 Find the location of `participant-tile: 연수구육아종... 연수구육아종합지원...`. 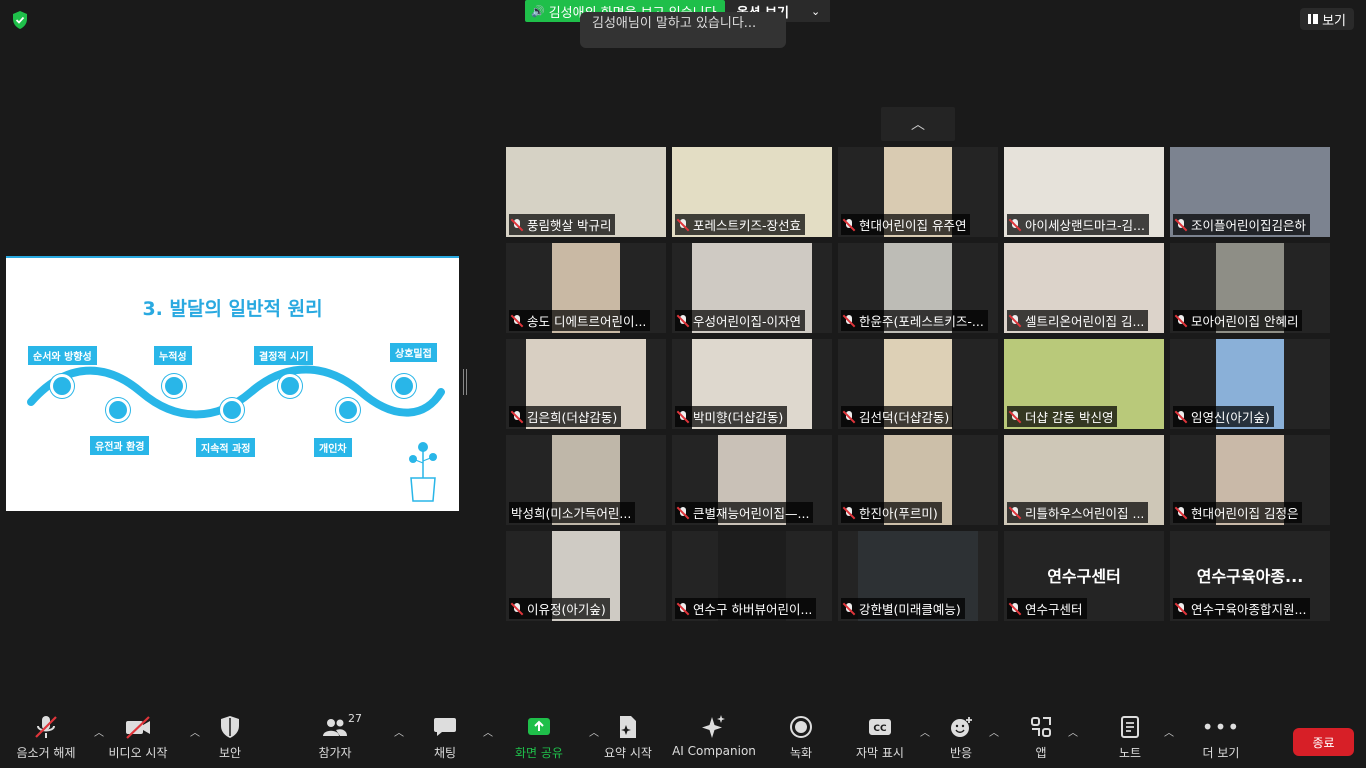

participant-tile: 연수구육아종... 연수구육아종합지원... is located at coordinates (1250, 576).